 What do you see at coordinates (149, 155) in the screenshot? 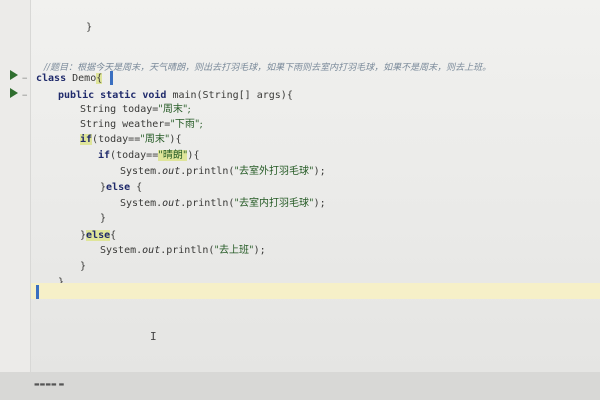
I see `code-line-if-weather: if(today=="晴朗"){` at bounding box center [149, 155].